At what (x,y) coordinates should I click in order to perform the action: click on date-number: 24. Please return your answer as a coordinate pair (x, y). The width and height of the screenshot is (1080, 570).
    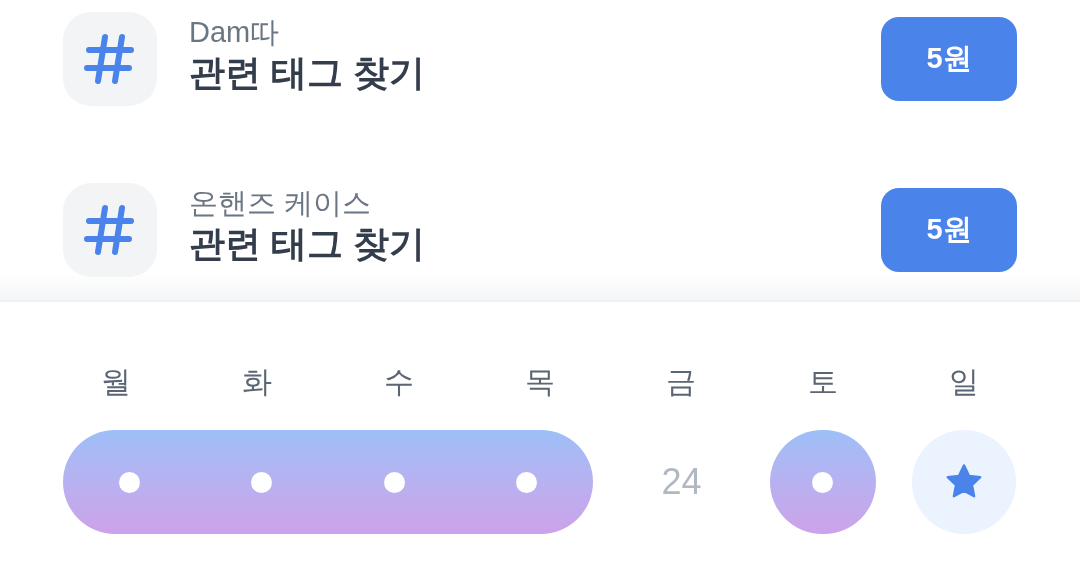
    Looking at the image, I should click on (681, 482).